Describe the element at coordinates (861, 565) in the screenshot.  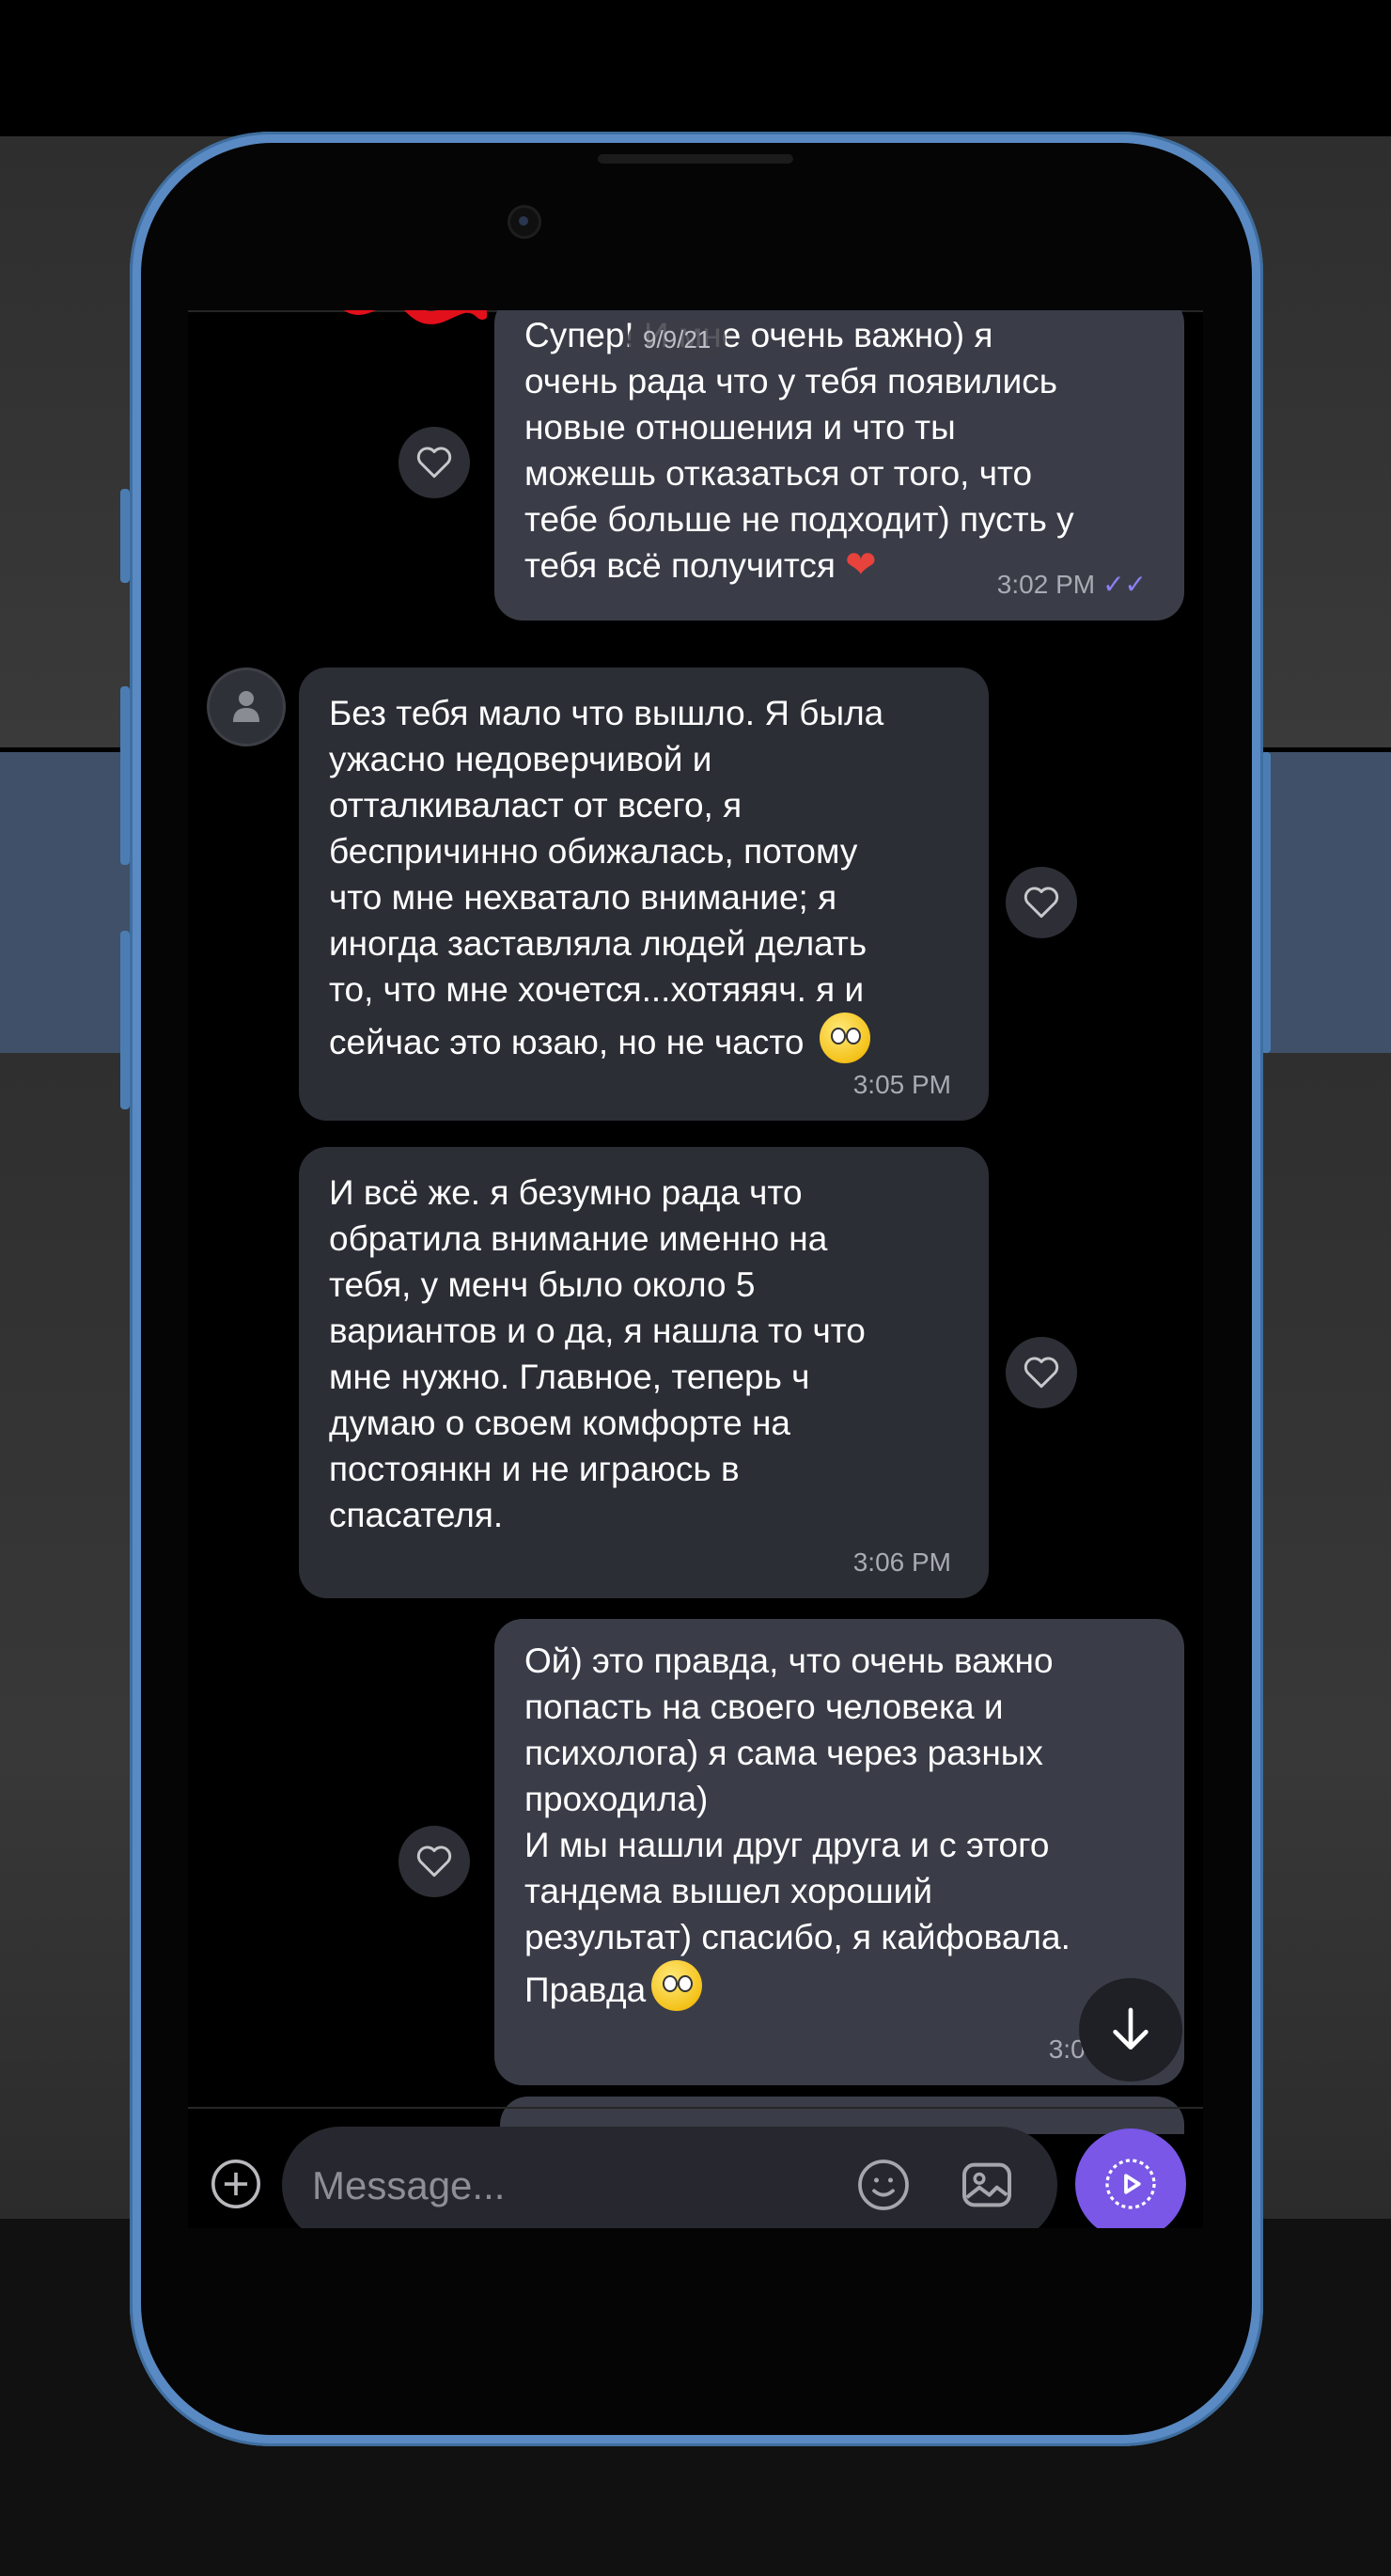
I see `red-heart-emoji: ❤` at that location.